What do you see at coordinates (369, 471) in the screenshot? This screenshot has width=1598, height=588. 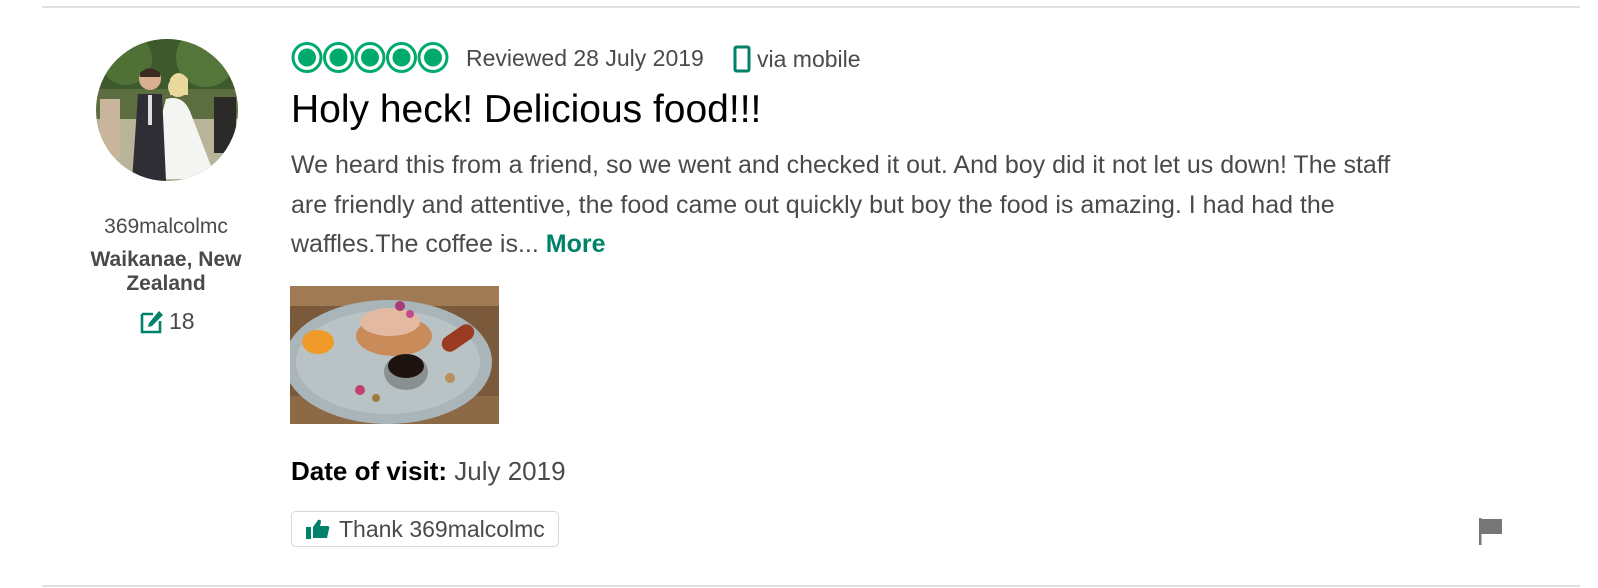 I see `date-of-visit-label: Date of visit:` at bounding box center [369, 471].